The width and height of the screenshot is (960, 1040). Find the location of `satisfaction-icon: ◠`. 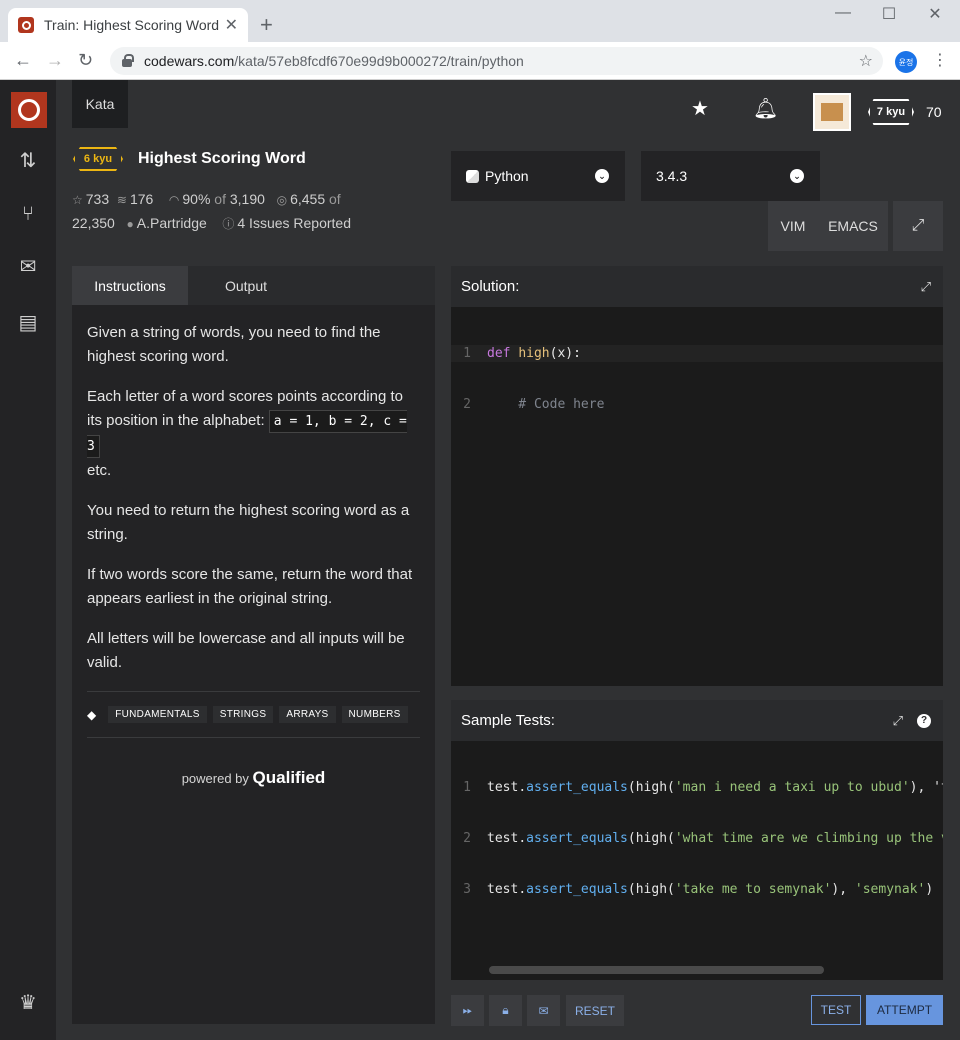

satisfaction-icon: ◠ is located at coordinates (174, 200).